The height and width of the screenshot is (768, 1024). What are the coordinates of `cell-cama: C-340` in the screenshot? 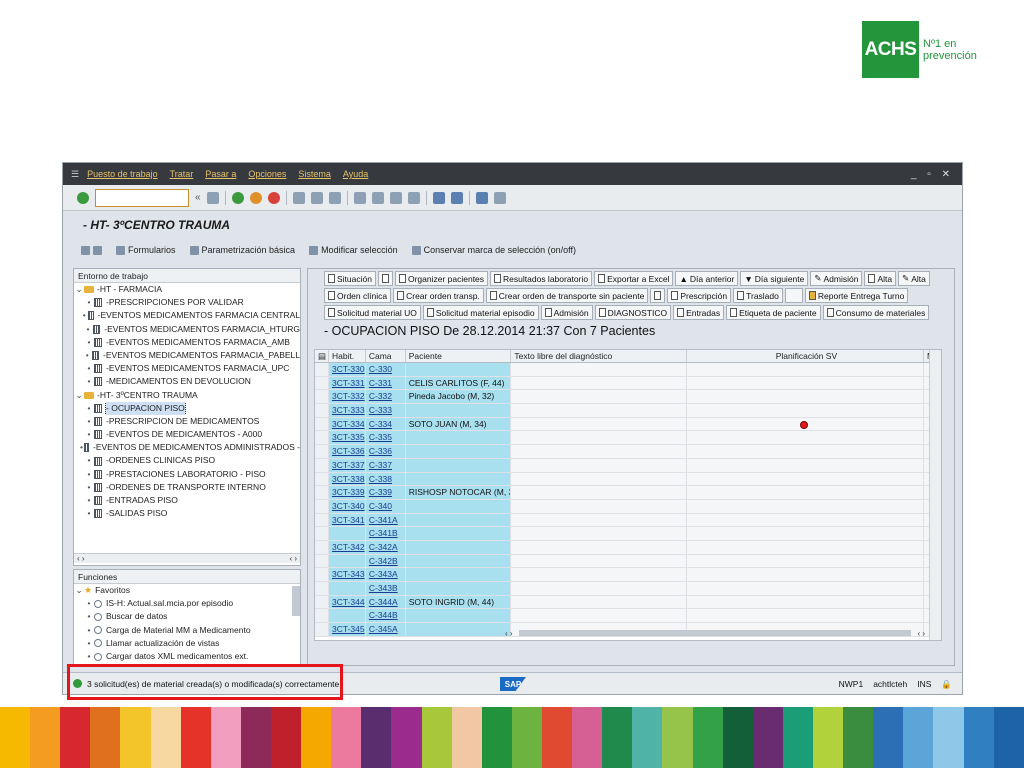 It's located at (385, 506).